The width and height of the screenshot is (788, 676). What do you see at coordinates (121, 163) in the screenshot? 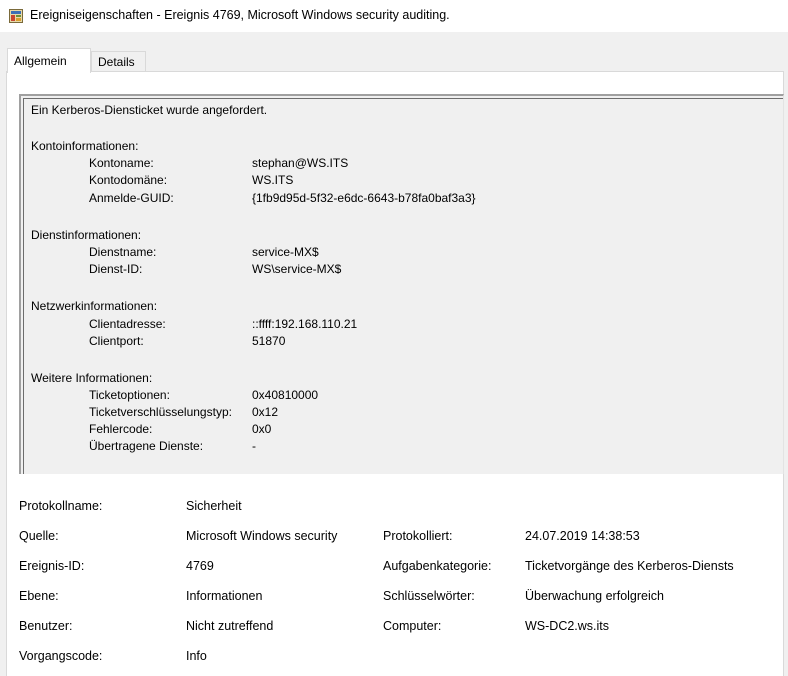
I see `field-key-kontoname: Kontoname:` at bounding box center [121, 163].